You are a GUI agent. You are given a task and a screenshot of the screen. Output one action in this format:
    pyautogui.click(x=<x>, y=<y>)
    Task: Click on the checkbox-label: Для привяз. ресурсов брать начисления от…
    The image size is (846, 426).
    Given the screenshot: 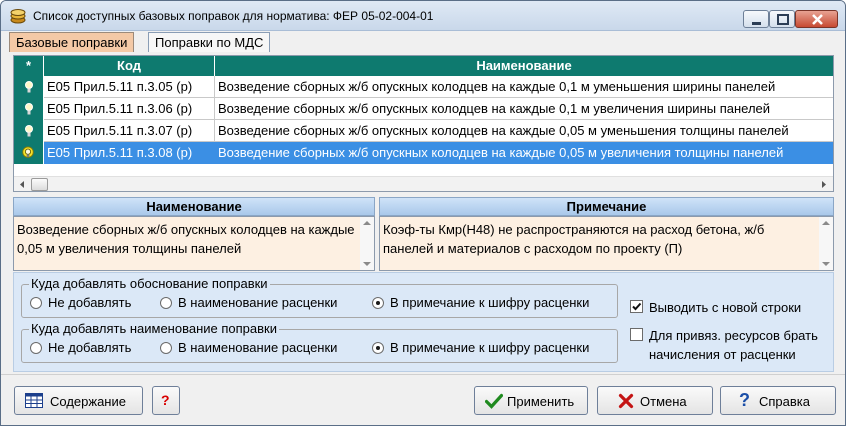 What is the action you would take?
    pyautogui.click(x=733, y=345)
    